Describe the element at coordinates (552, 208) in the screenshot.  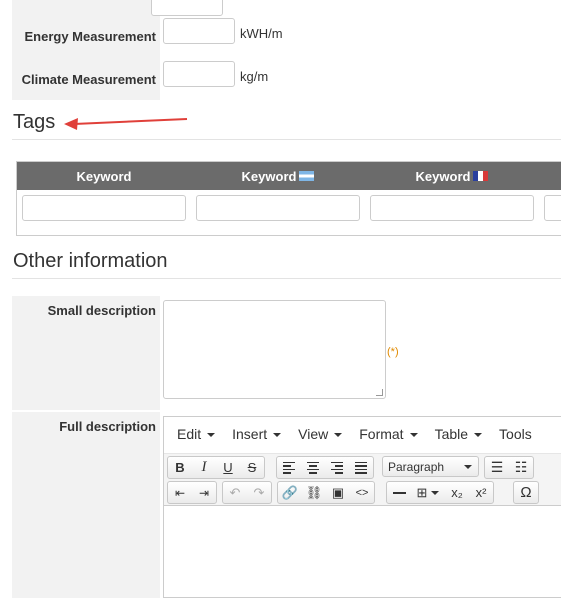
I see `keyword-next-input` at that location.